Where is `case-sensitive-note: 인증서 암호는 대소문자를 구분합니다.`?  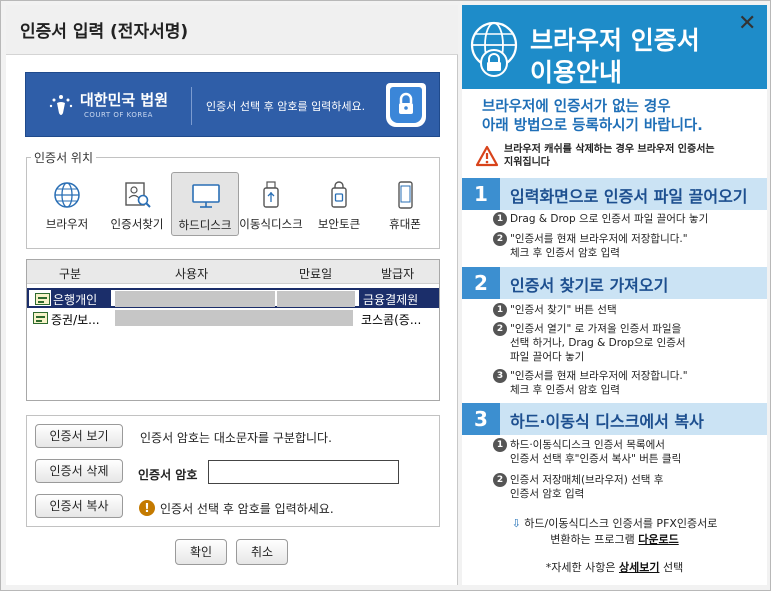 case-sensitive-note: 인증서 암호는 대소문자를 구분합니다. is located at coordinates (236, 438).